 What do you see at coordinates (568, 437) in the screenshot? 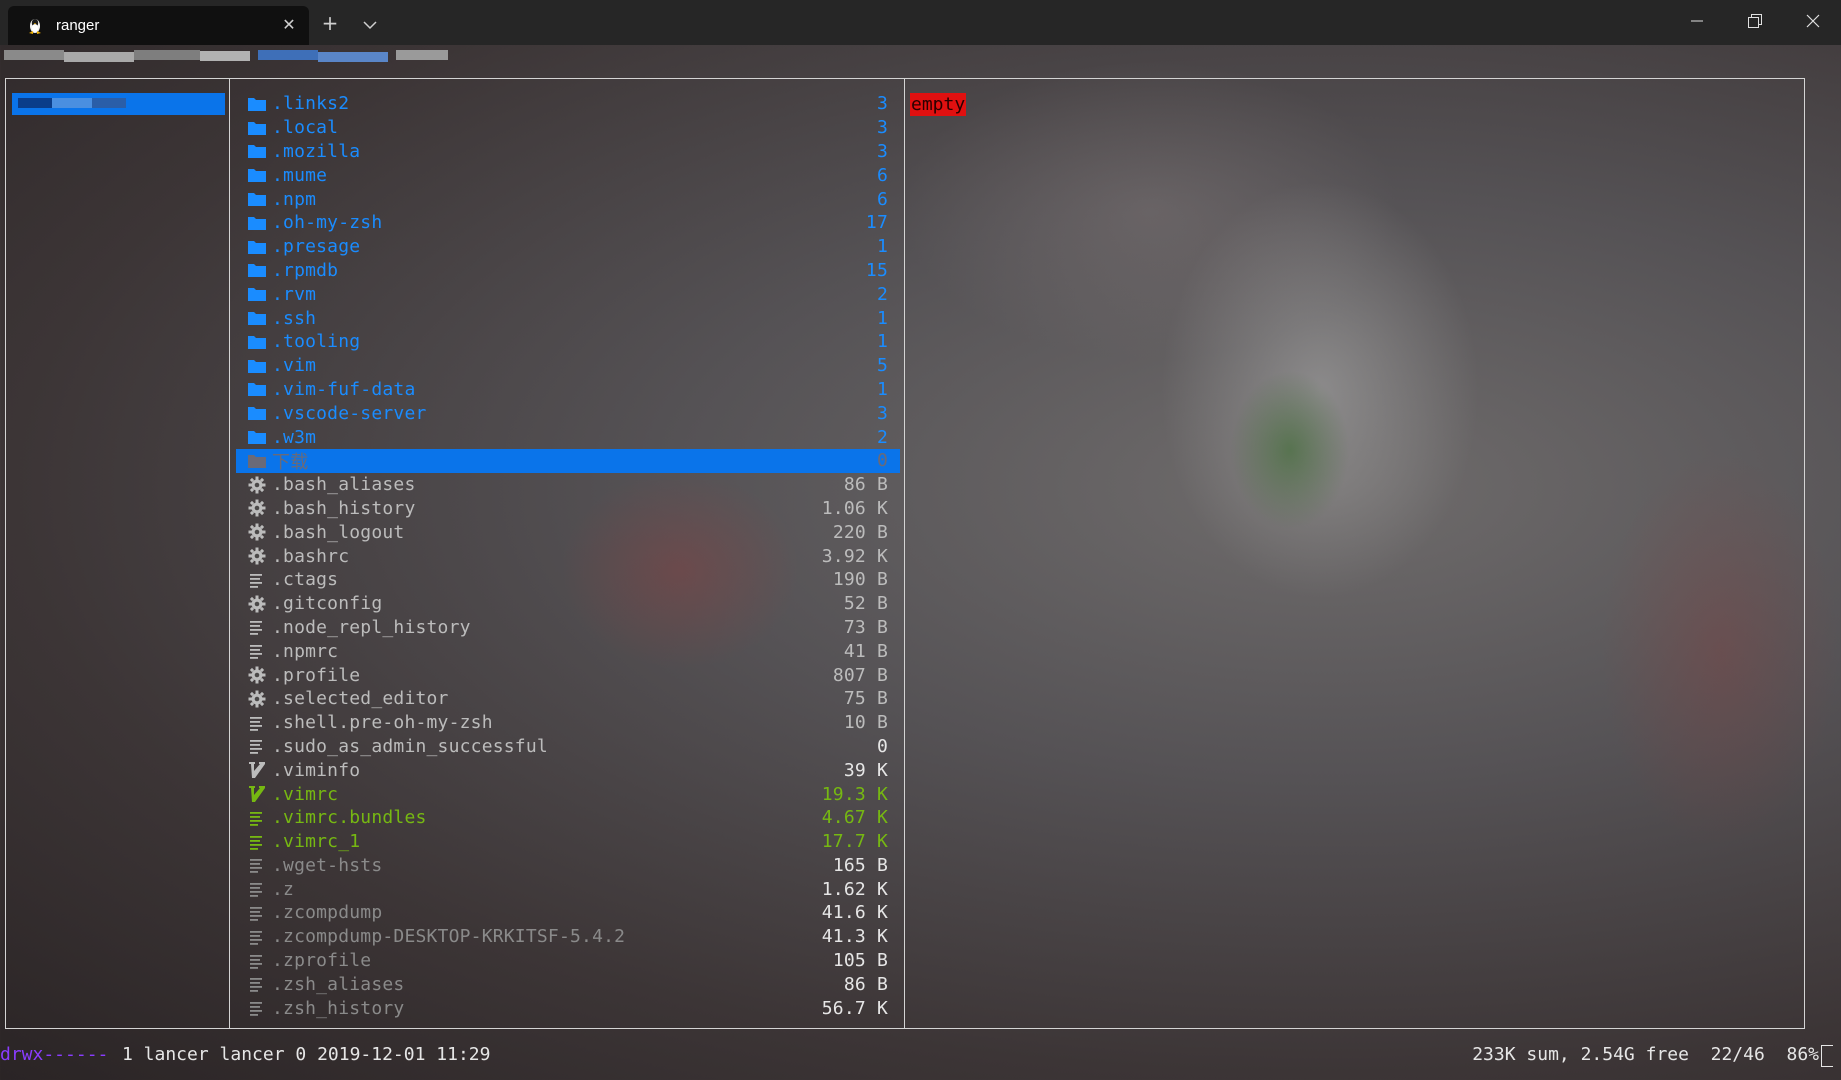
I see `directory-row: .w3m 2` at bounding box center [568, 437].